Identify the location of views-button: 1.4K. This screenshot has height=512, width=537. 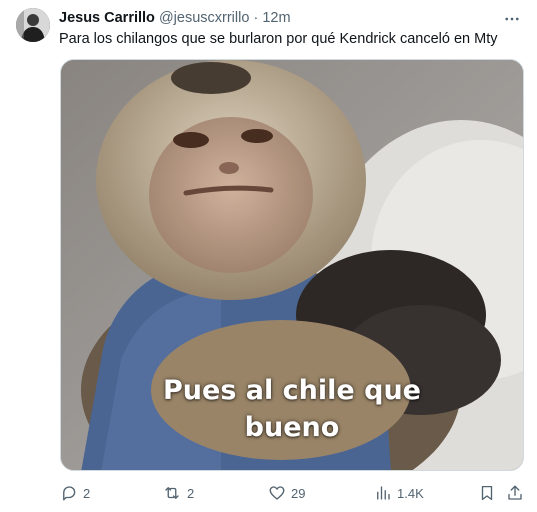
(399, 493).